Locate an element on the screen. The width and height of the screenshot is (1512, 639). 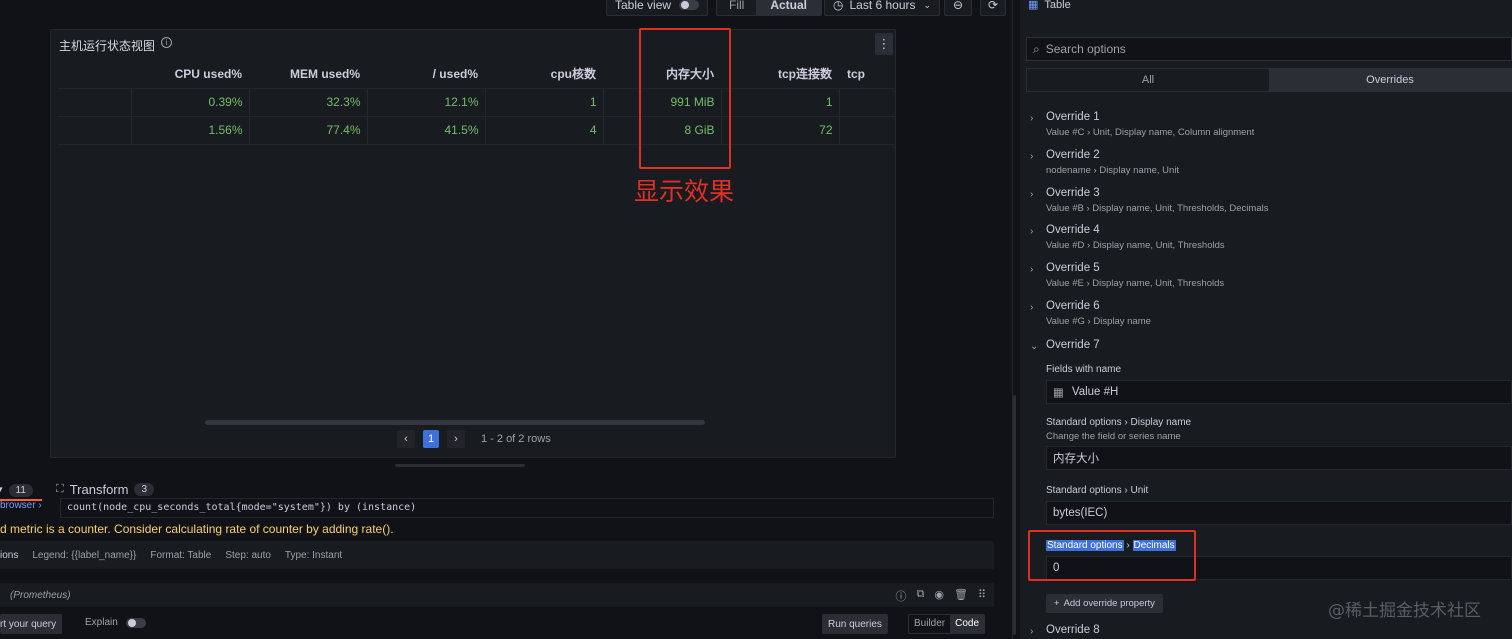
add-override-property-button: + Add override property is located at coordinates (1104, 603).